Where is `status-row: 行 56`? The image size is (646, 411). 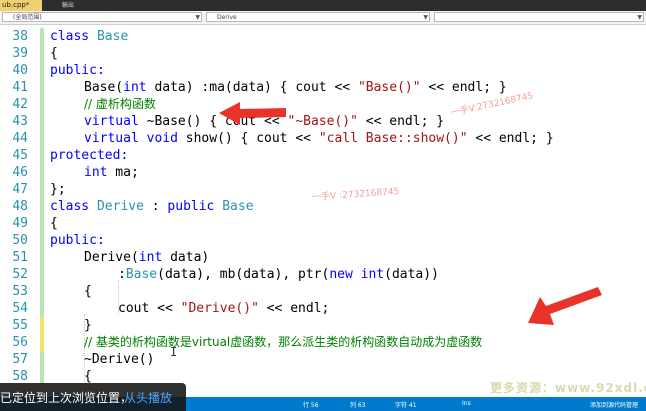 status-row: 行 56 is located at coordinates (311, 405).